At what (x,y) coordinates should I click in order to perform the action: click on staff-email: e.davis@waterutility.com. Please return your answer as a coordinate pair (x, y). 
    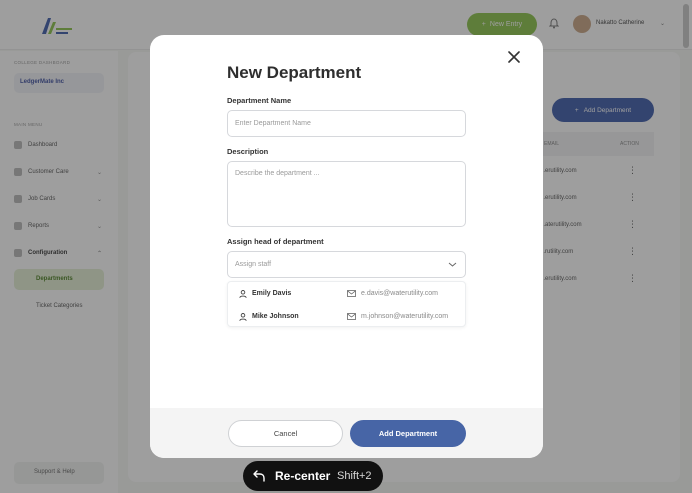
    Looking at the image, I should click on (399, 293).